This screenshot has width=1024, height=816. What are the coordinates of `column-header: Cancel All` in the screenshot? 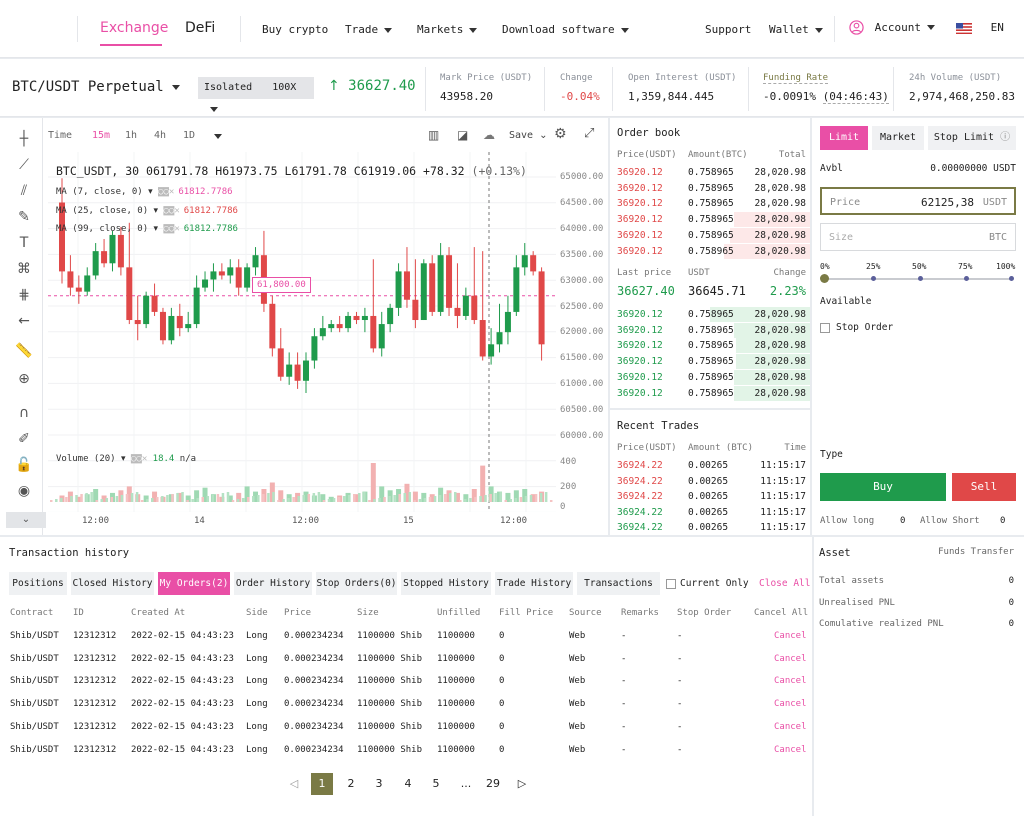 It's located at (781, 613).